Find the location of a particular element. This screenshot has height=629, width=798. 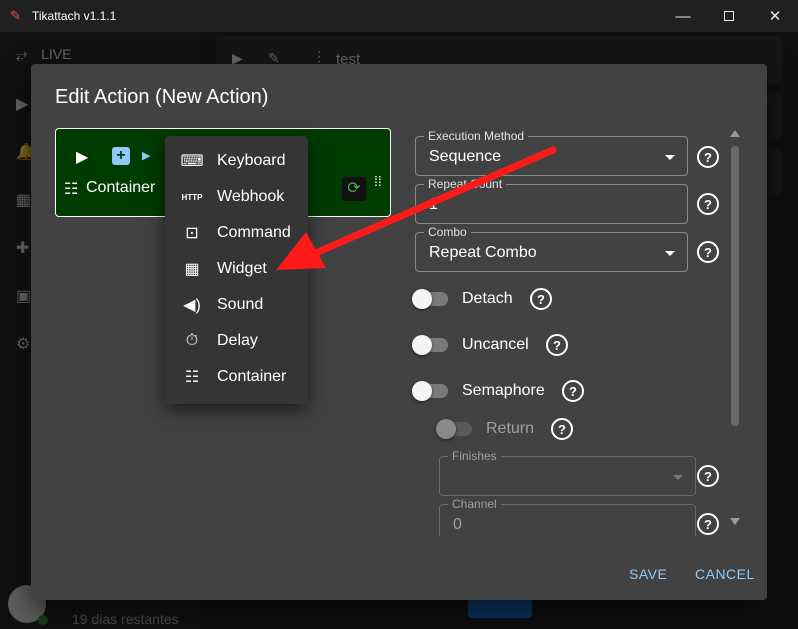

annotation-arrow is located at coordinates (416, 208).